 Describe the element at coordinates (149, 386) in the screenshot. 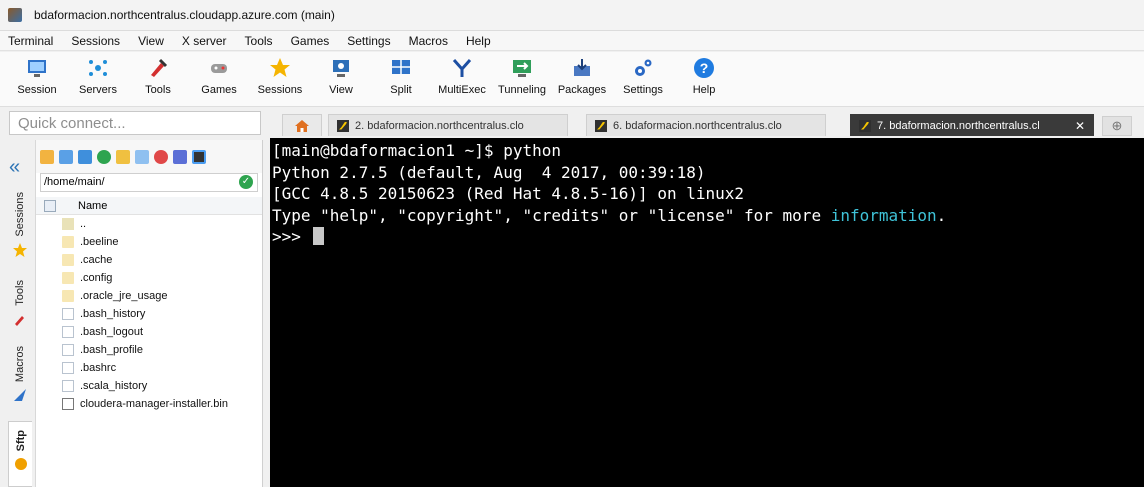

I see `list-item: .scala_history` at that location.